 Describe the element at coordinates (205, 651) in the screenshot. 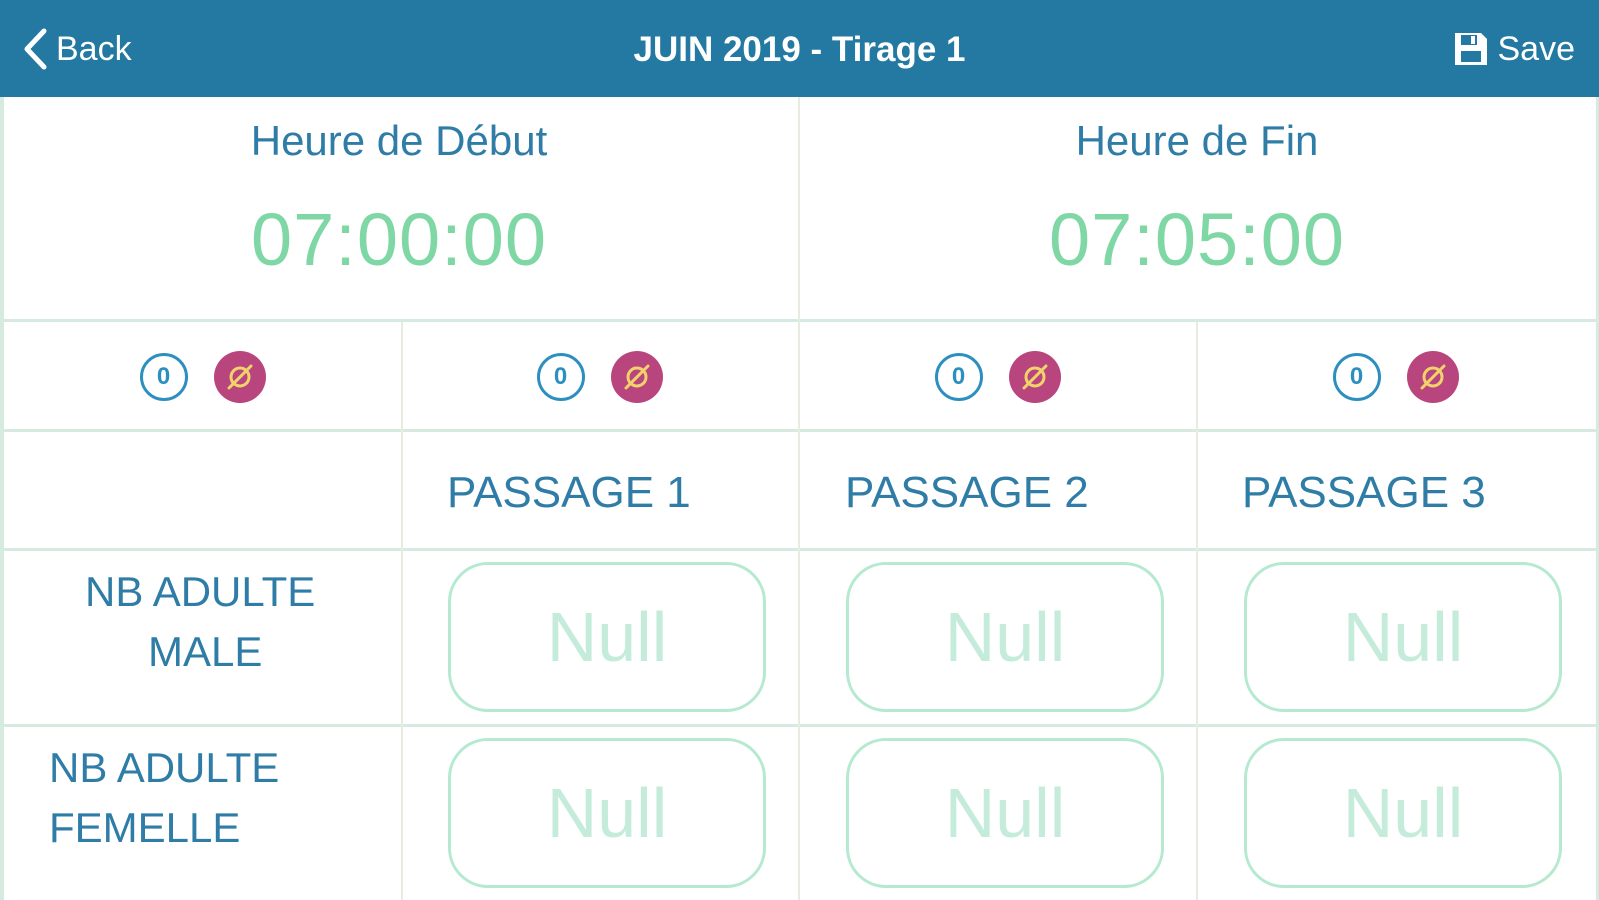

I see `row-label-line: MALE` at that location.